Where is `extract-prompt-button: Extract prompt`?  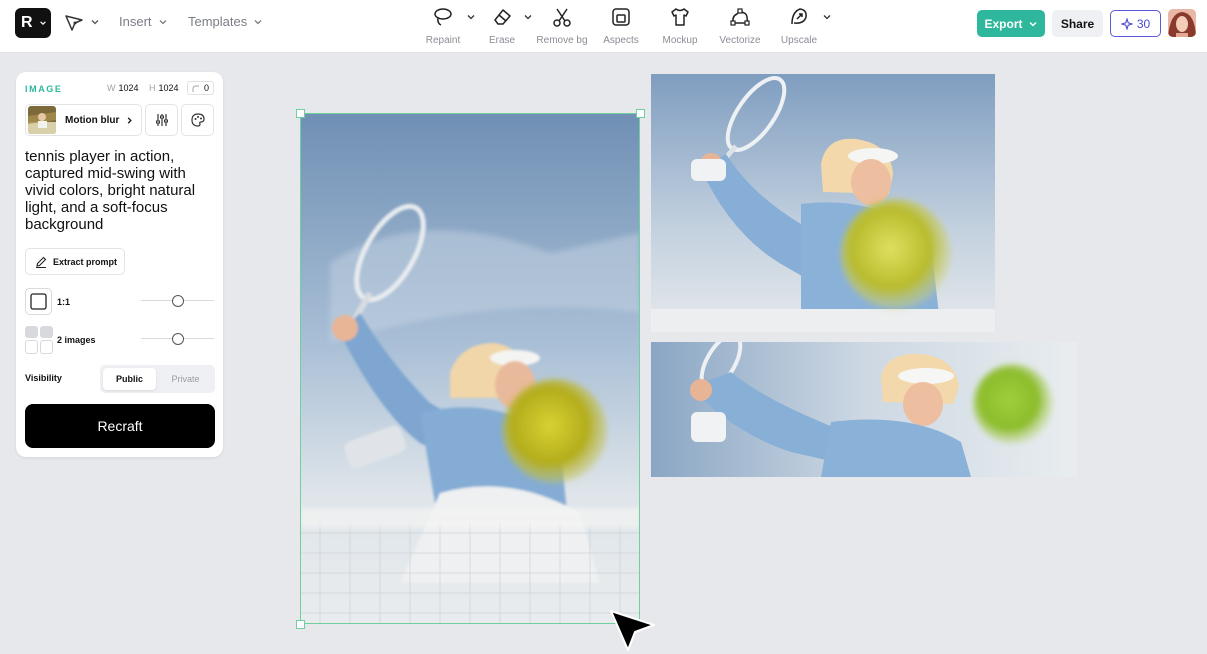
extract-prompt-button: Extract prompt is located at coordinates (75, 261).